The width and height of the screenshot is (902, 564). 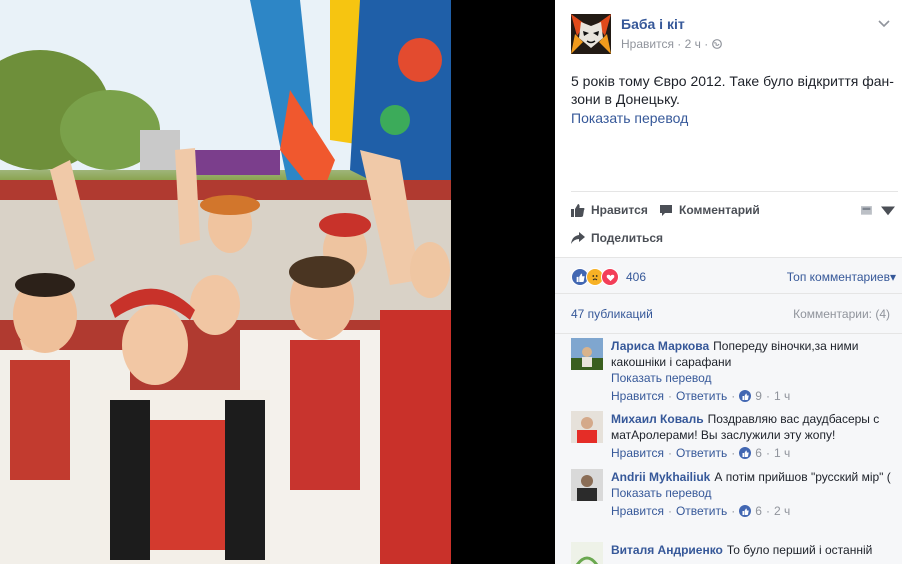 I want to click on chevron-down-icon, so click(x=884, y=23).